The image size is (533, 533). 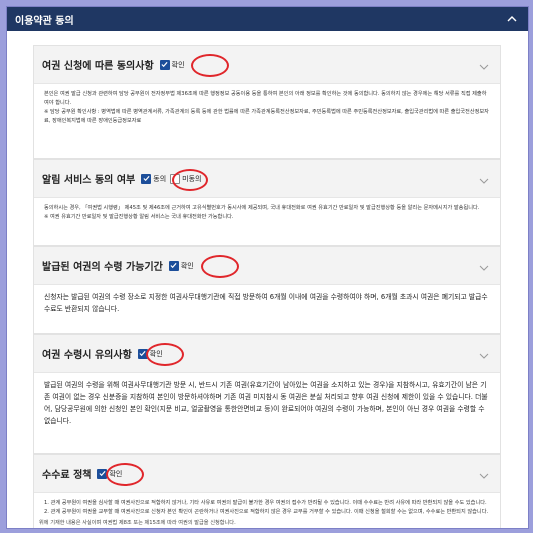 I want to click on section-header: 발급된 여권의 수령 가능기간 확인, so click(x=267, y=266).